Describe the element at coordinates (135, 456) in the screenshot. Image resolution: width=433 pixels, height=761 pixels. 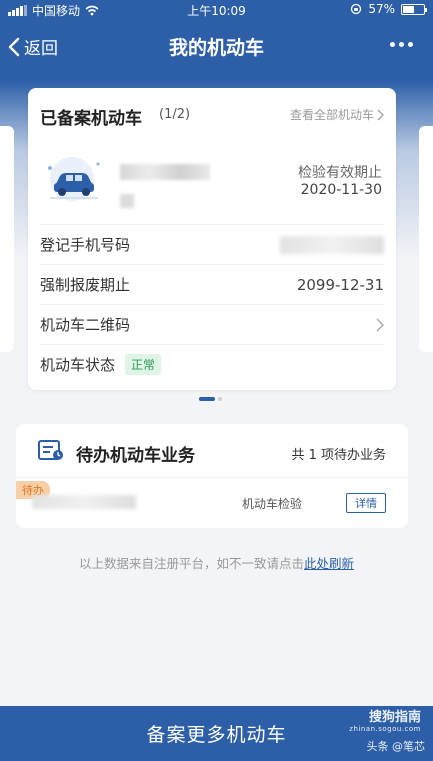
I see `pending-card-title: 待办机动车业务` at that location.